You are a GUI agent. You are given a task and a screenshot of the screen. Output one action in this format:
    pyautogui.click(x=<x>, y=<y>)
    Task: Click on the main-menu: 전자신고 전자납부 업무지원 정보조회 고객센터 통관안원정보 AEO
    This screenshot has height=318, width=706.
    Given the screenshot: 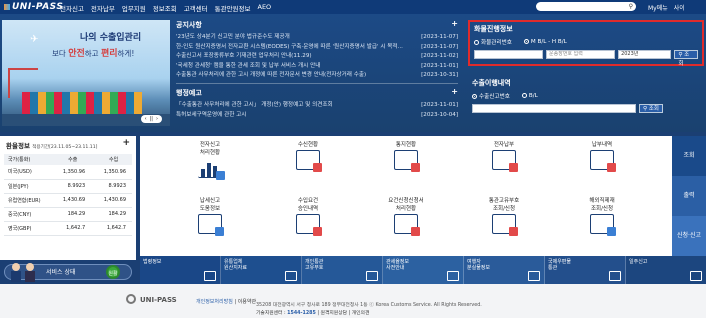 What is the action you would take?
    pyautogui.click(x=165, y=8)
    